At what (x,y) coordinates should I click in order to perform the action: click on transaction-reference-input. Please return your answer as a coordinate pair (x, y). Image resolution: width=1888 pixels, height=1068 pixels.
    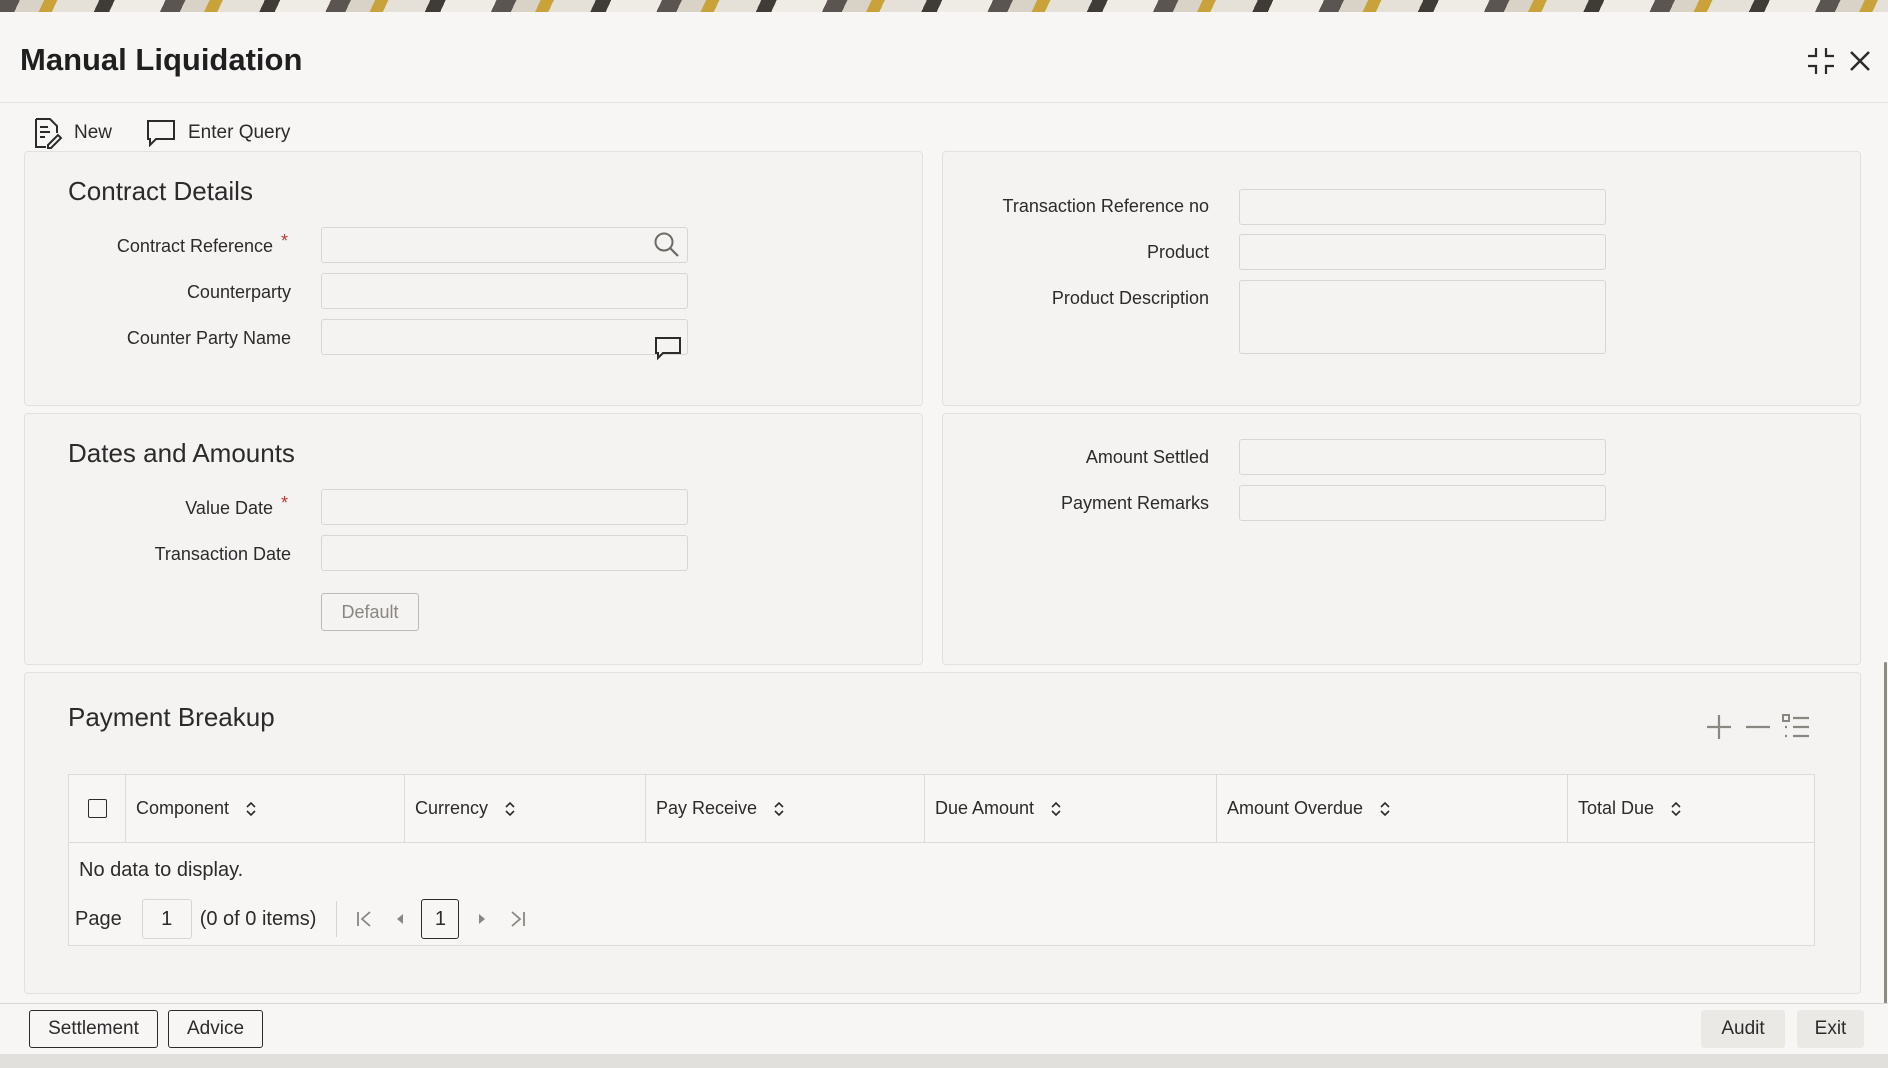
    Looking at the image, I should click on (1422, 207).